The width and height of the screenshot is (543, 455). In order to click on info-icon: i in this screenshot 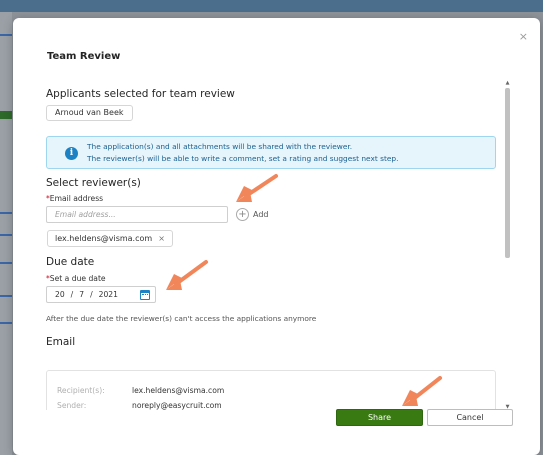, I will do `click(71, 153)`.